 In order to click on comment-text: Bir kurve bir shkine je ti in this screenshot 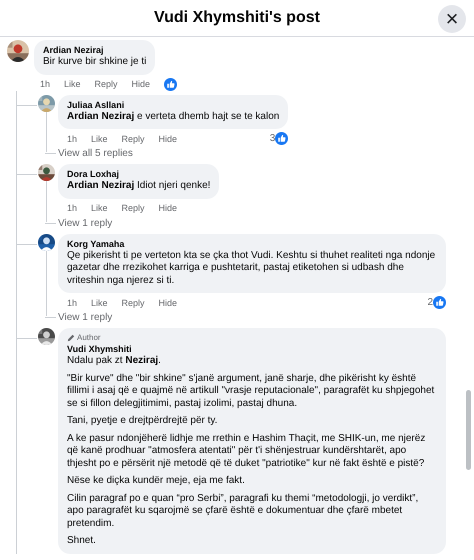, I will do `click(94, 62)`.